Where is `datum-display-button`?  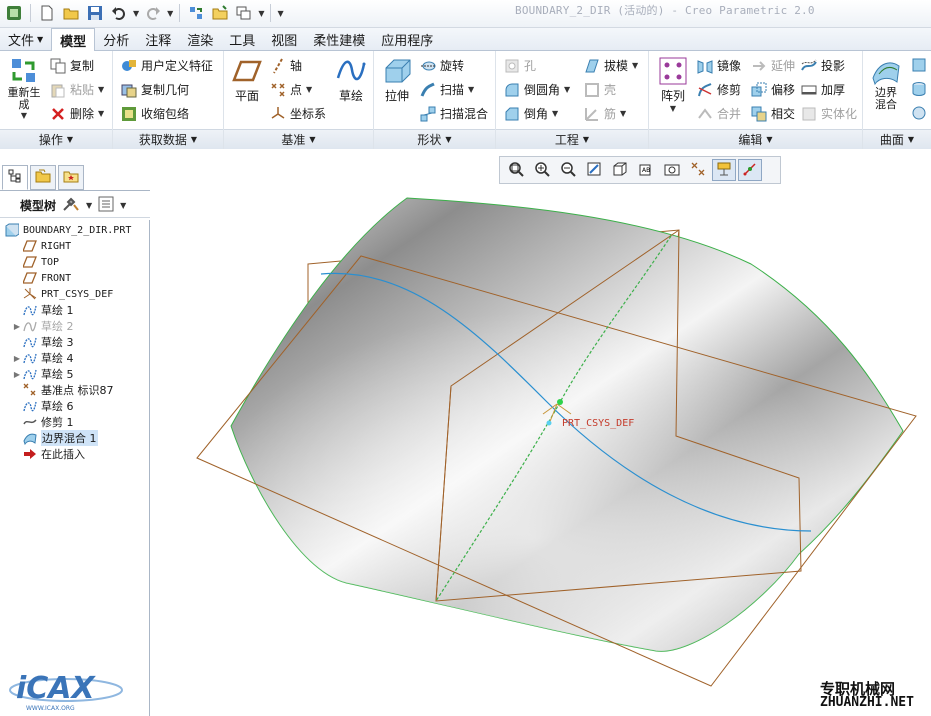 datum-display-button is located at coordinates (698, 170).